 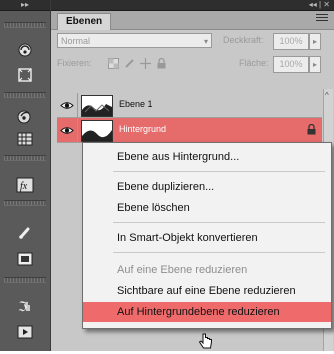 I want to click on svg-text: ℑ, so click(x=22, y=306).